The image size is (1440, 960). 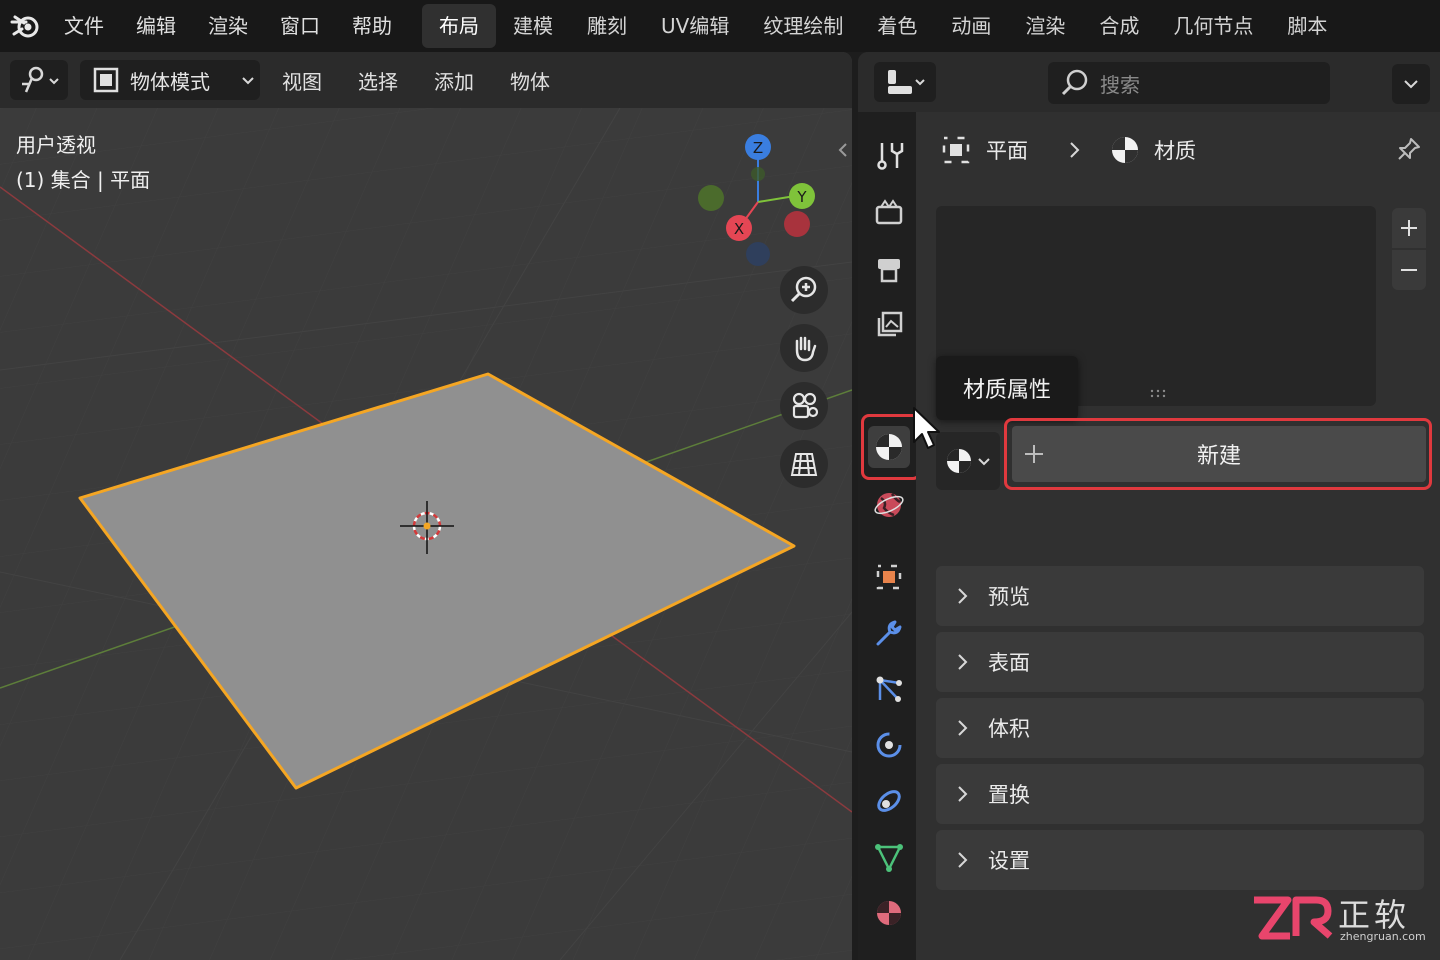 I want to click on gizmo-x-label: X, so click(x=739, y=229).